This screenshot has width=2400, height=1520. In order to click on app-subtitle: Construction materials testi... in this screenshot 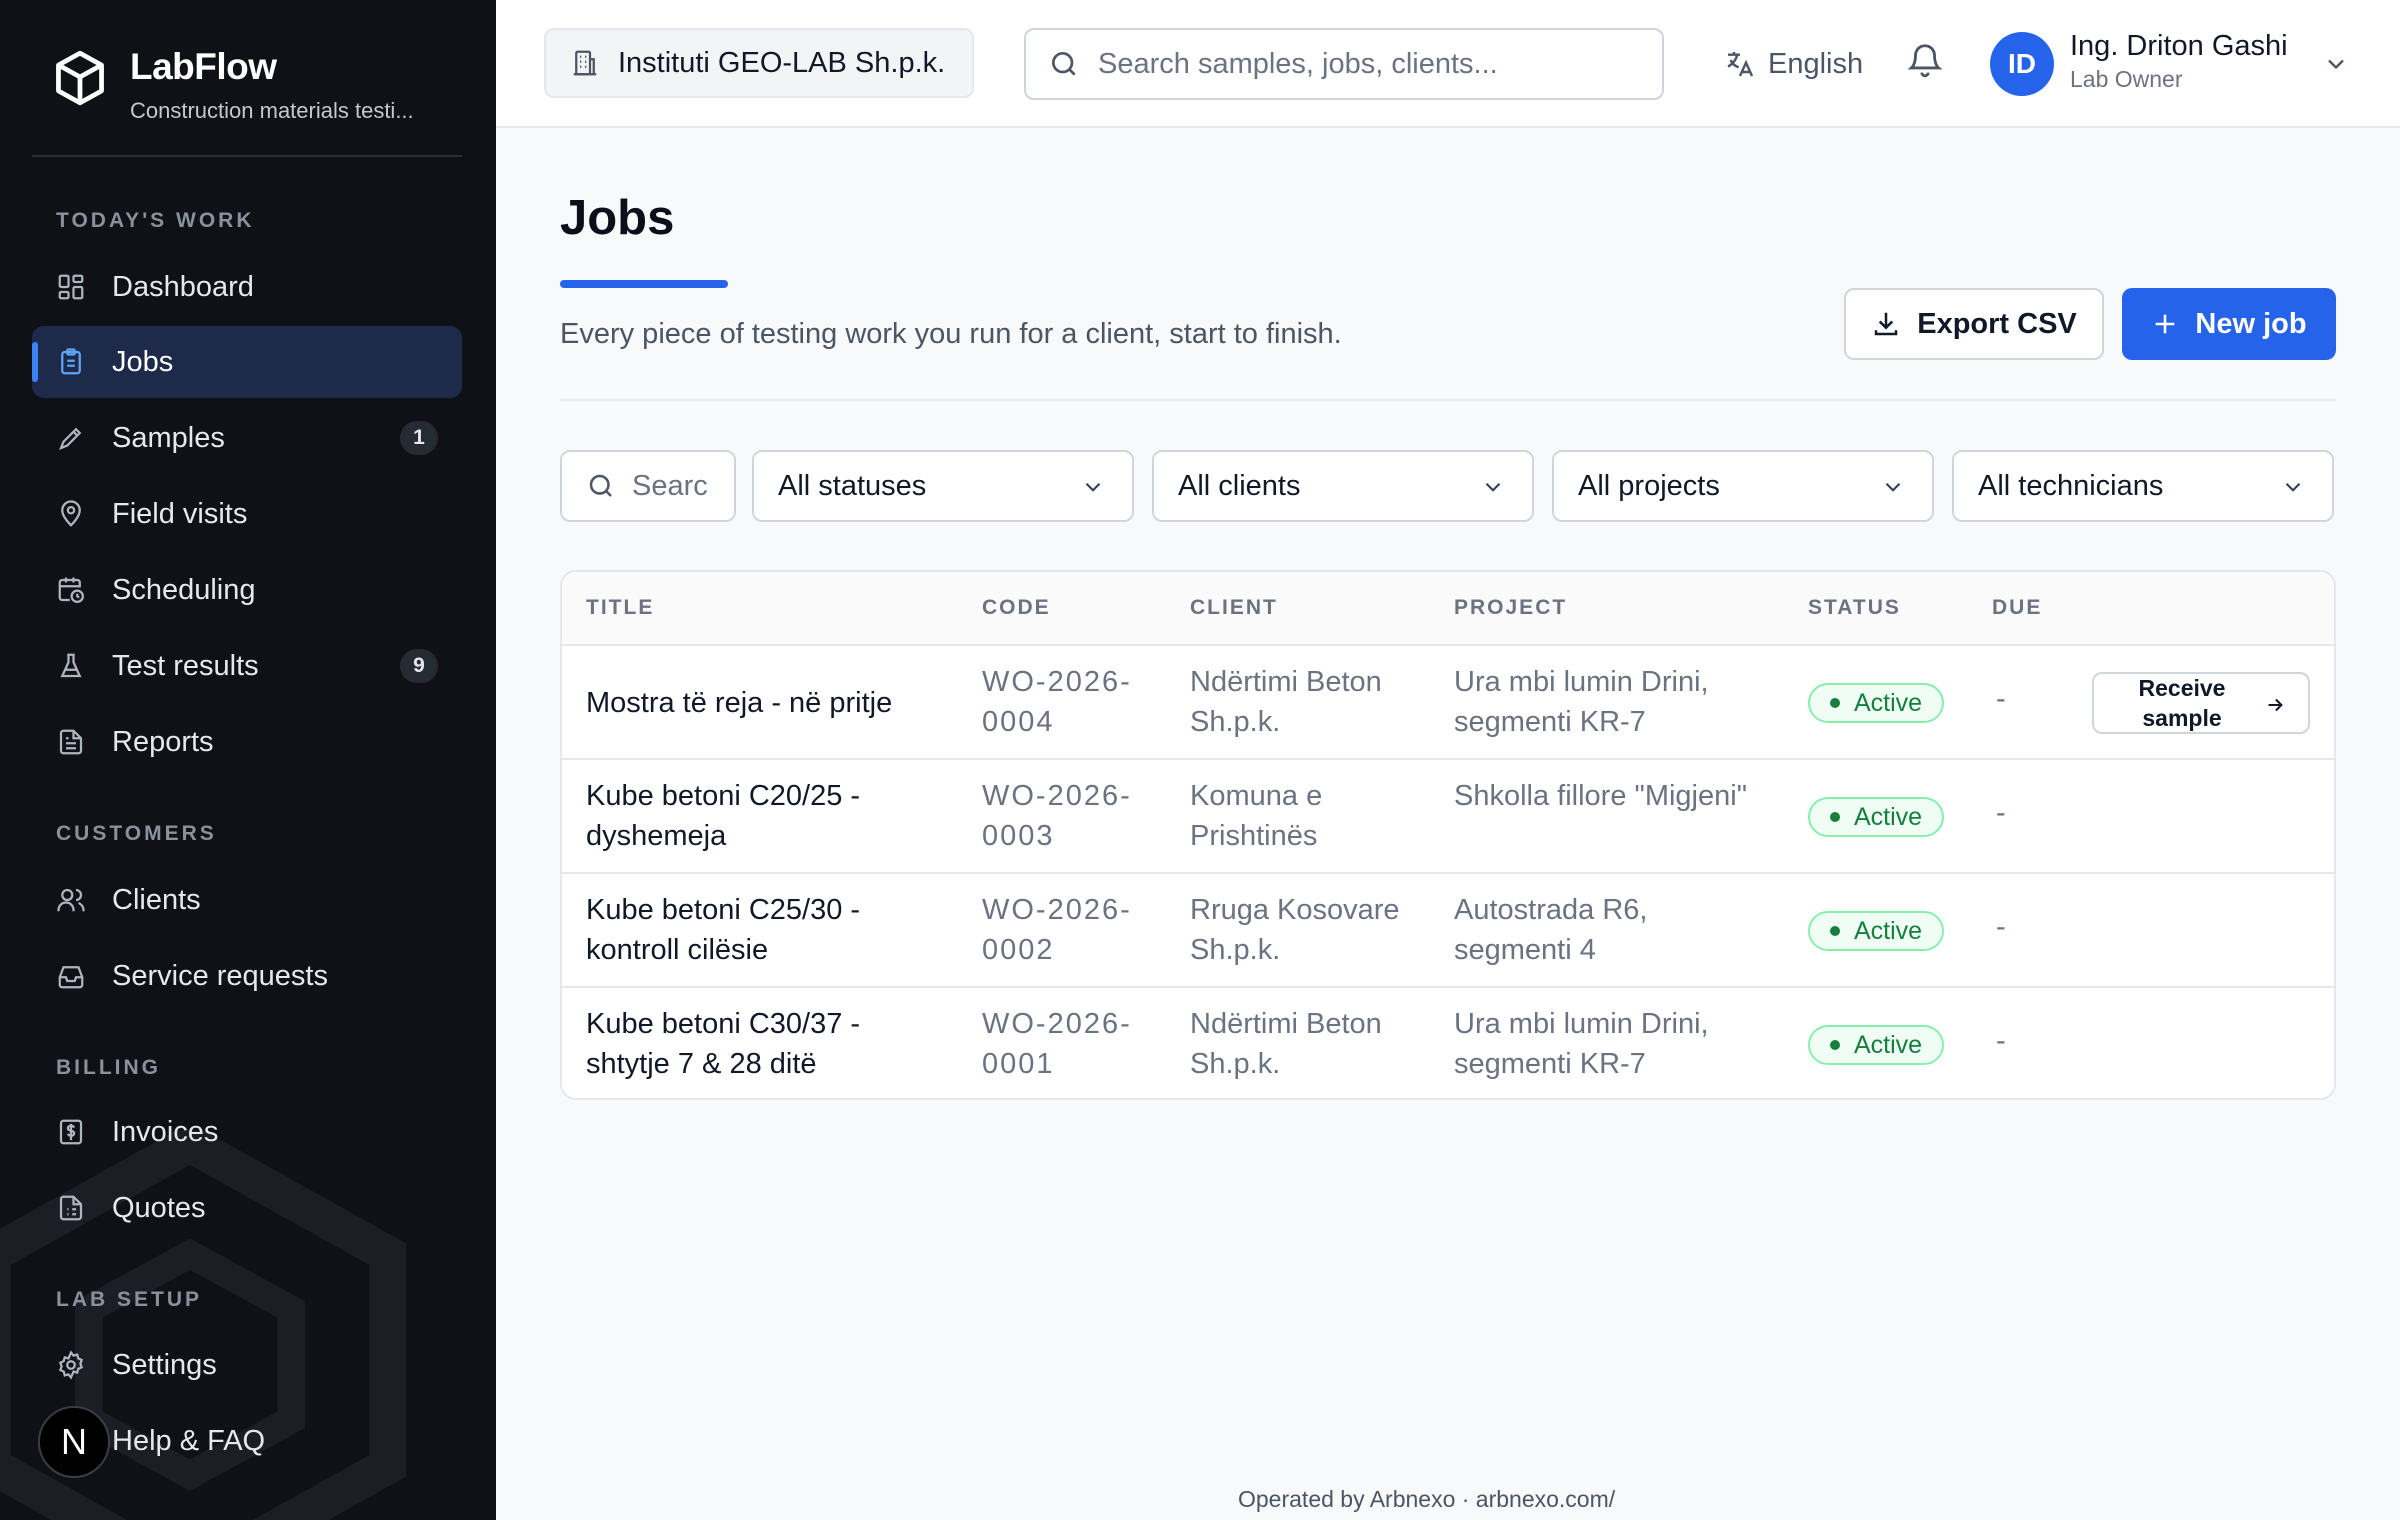, I will do `click(272, 110)`.